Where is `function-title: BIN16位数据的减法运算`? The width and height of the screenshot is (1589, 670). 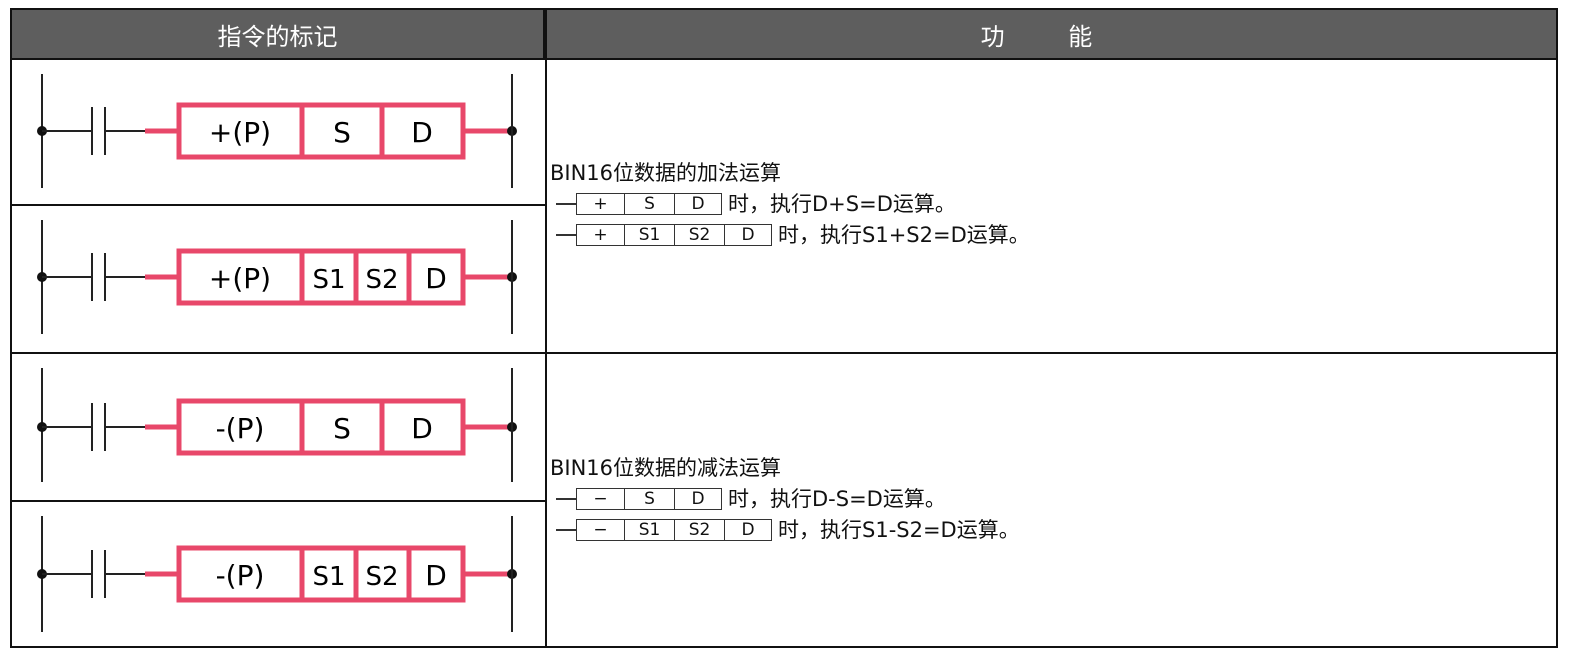
function-title: BIN16位数据的减法运算 is located at coordinates (666, 468).